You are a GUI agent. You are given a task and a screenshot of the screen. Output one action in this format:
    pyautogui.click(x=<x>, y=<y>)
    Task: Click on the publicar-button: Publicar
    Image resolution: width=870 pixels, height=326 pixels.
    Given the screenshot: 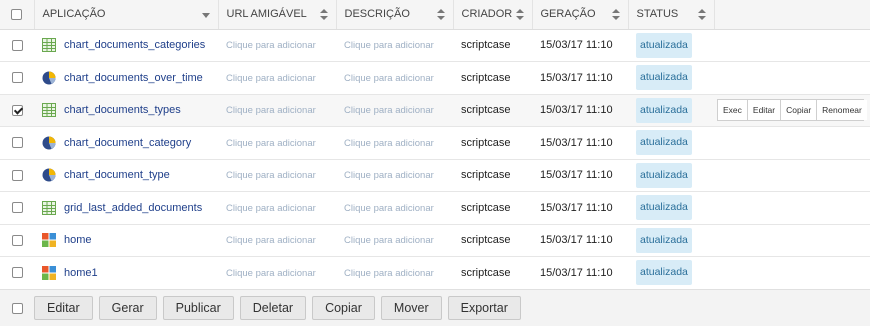 What is the action you would take?
    pyautogui.click(x=198, y=308)
    